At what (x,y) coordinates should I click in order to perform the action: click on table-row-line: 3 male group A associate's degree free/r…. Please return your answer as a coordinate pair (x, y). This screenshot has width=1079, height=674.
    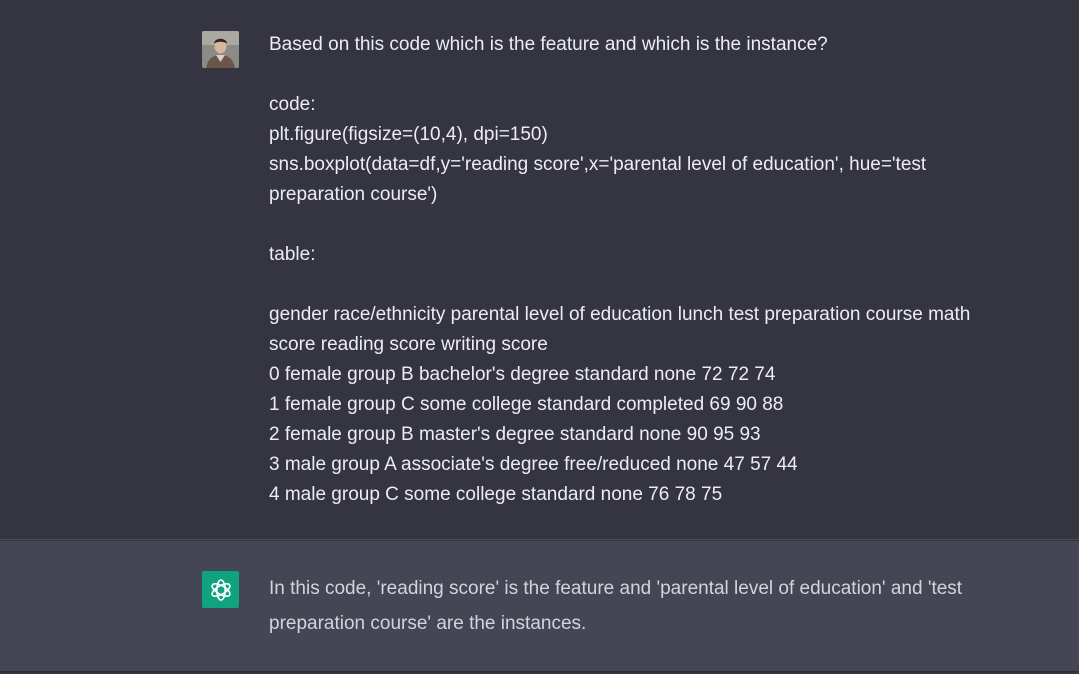
    Looking at the image, I should click on (533, 464).